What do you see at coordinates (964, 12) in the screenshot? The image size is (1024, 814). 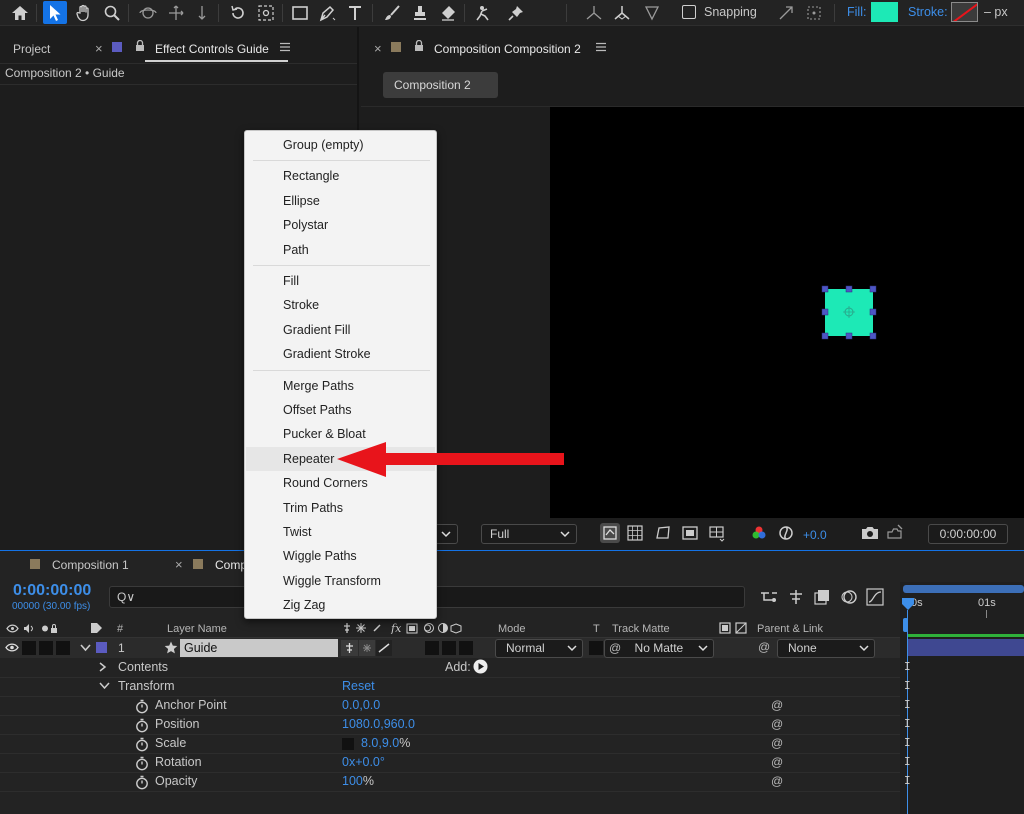 I see `stroke-color-swatch` at bounding box center [964, 12].